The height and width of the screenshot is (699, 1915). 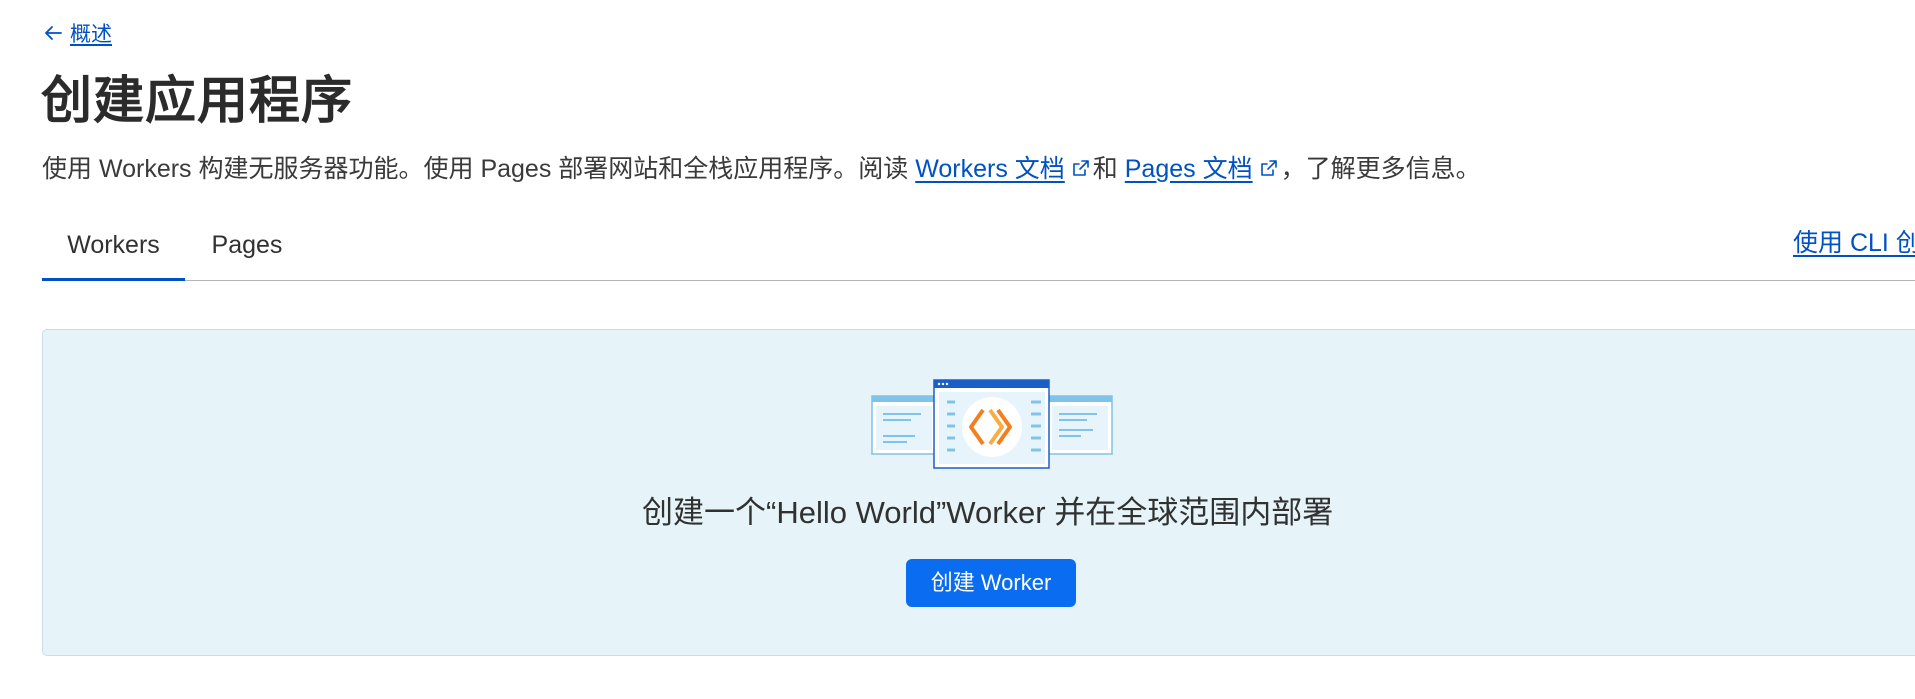 I want to click on tab-bar: Workers Pages, so click(x=978, y=250).